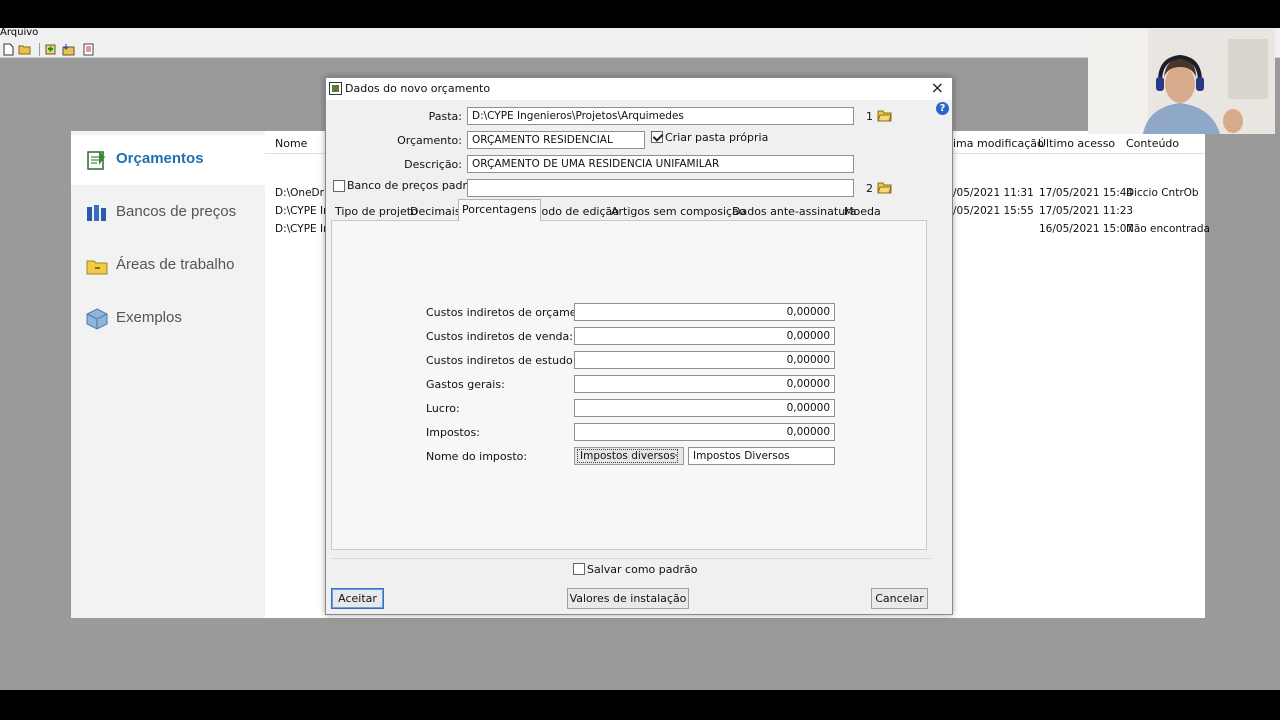  Describe the element at coordinates (50, 49) in the screenshot. I see `add-budget-icon` at that location.